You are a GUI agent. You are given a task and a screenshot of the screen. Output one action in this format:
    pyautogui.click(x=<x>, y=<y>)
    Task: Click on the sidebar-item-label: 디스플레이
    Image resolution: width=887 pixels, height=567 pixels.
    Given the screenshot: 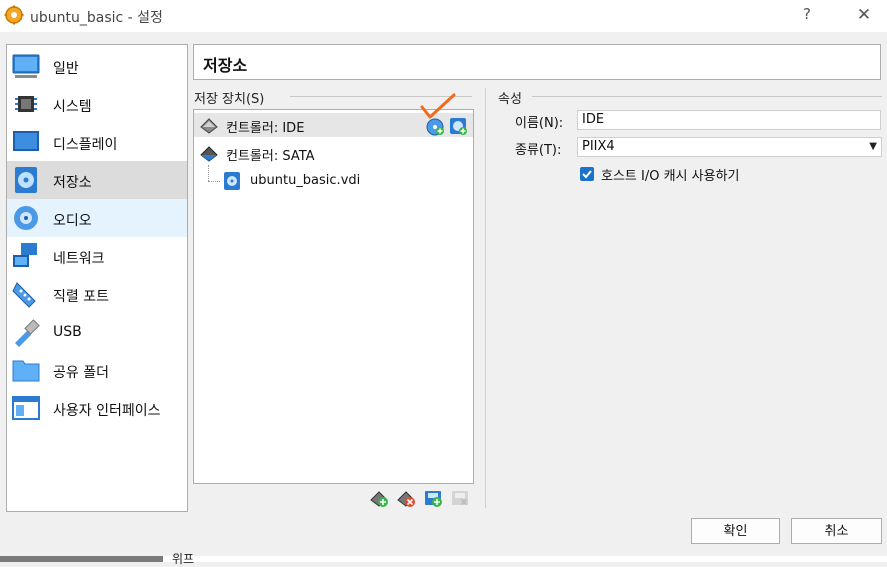 What is the action you would take?
    pyautogui.click(x=85, y=145)
    